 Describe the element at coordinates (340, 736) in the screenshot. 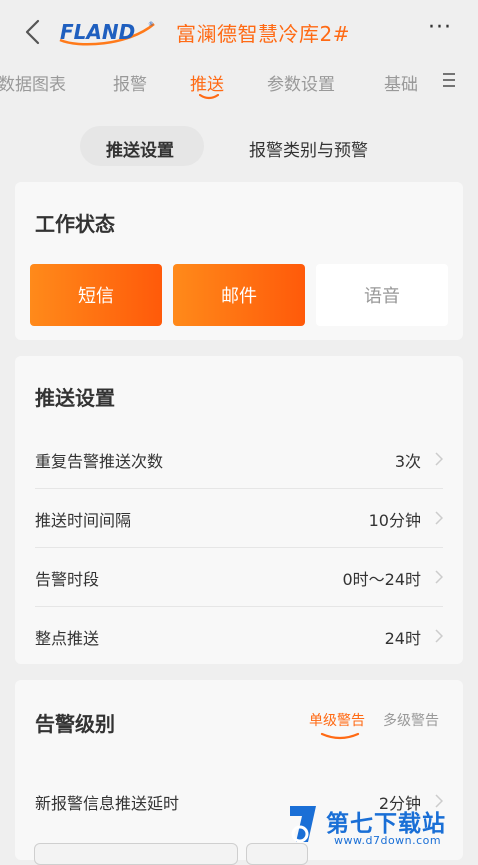

I see `level-tab-indicator` at that location.